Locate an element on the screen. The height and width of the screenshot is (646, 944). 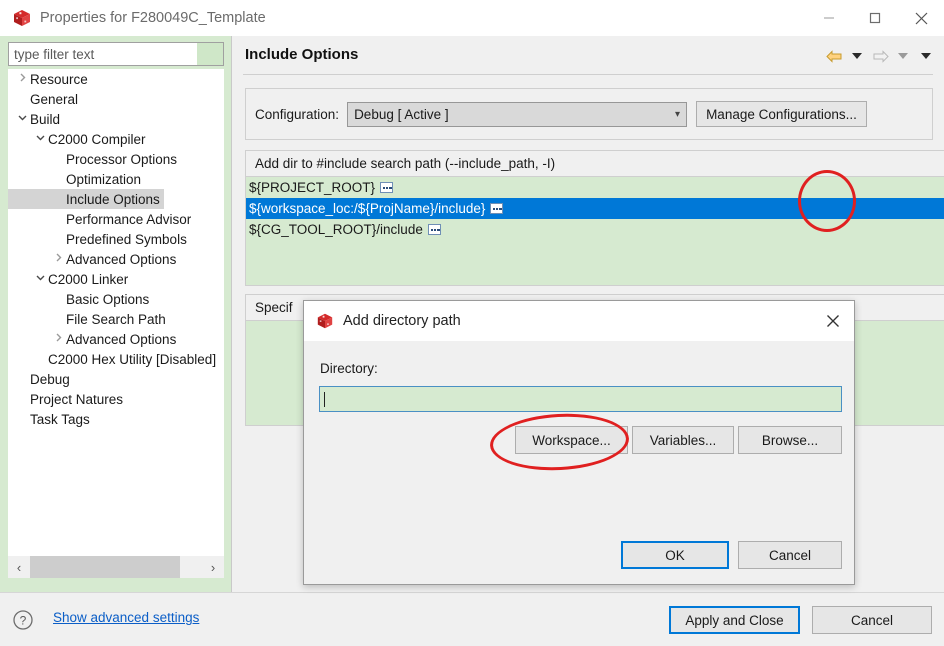
tree-item-resource: Resource is located at coordinates (116, 79).